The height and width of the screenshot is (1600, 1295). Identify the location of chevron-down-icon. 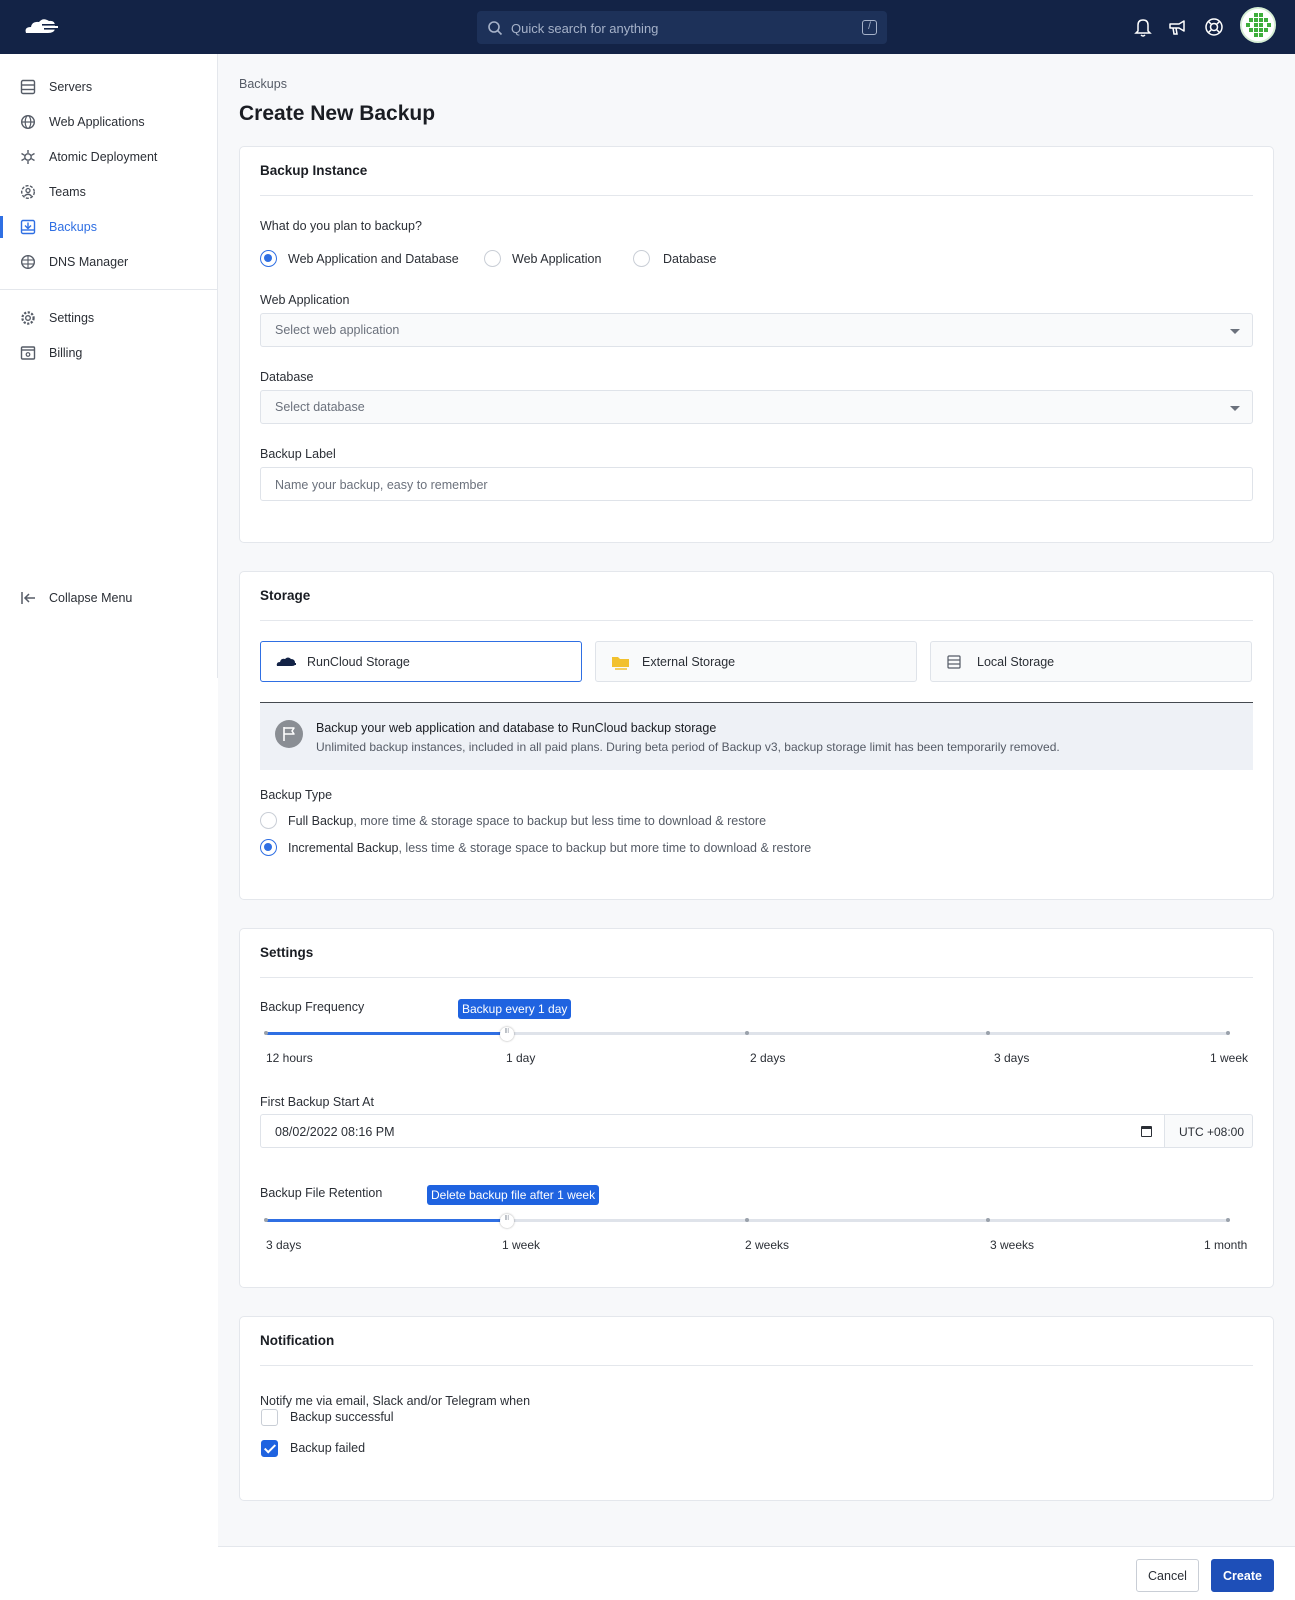
(1235, 408).